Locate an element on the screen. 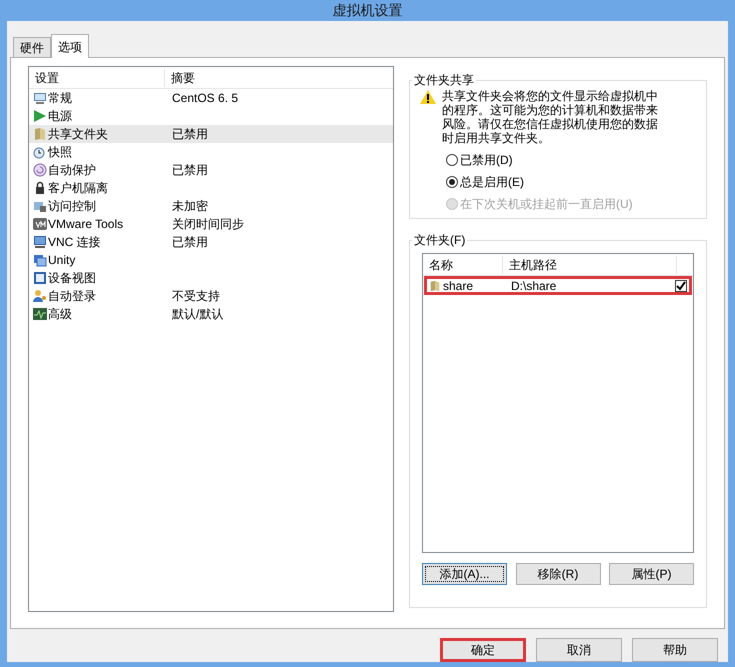 The image size is (735, 667). settings-row: 自动保护 已禁用 is located at coordinates (211, 170).